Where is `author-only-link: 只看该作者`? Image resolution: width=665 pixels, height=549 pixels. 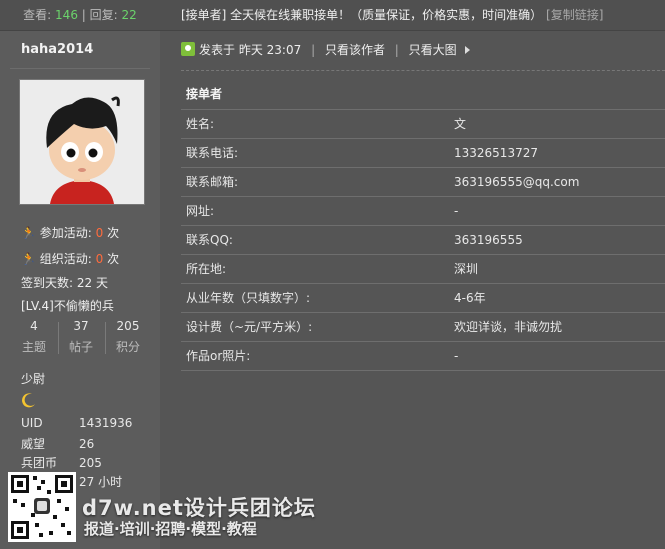
author-only-link: 只看该作者 is located at coordinates (355, 50).